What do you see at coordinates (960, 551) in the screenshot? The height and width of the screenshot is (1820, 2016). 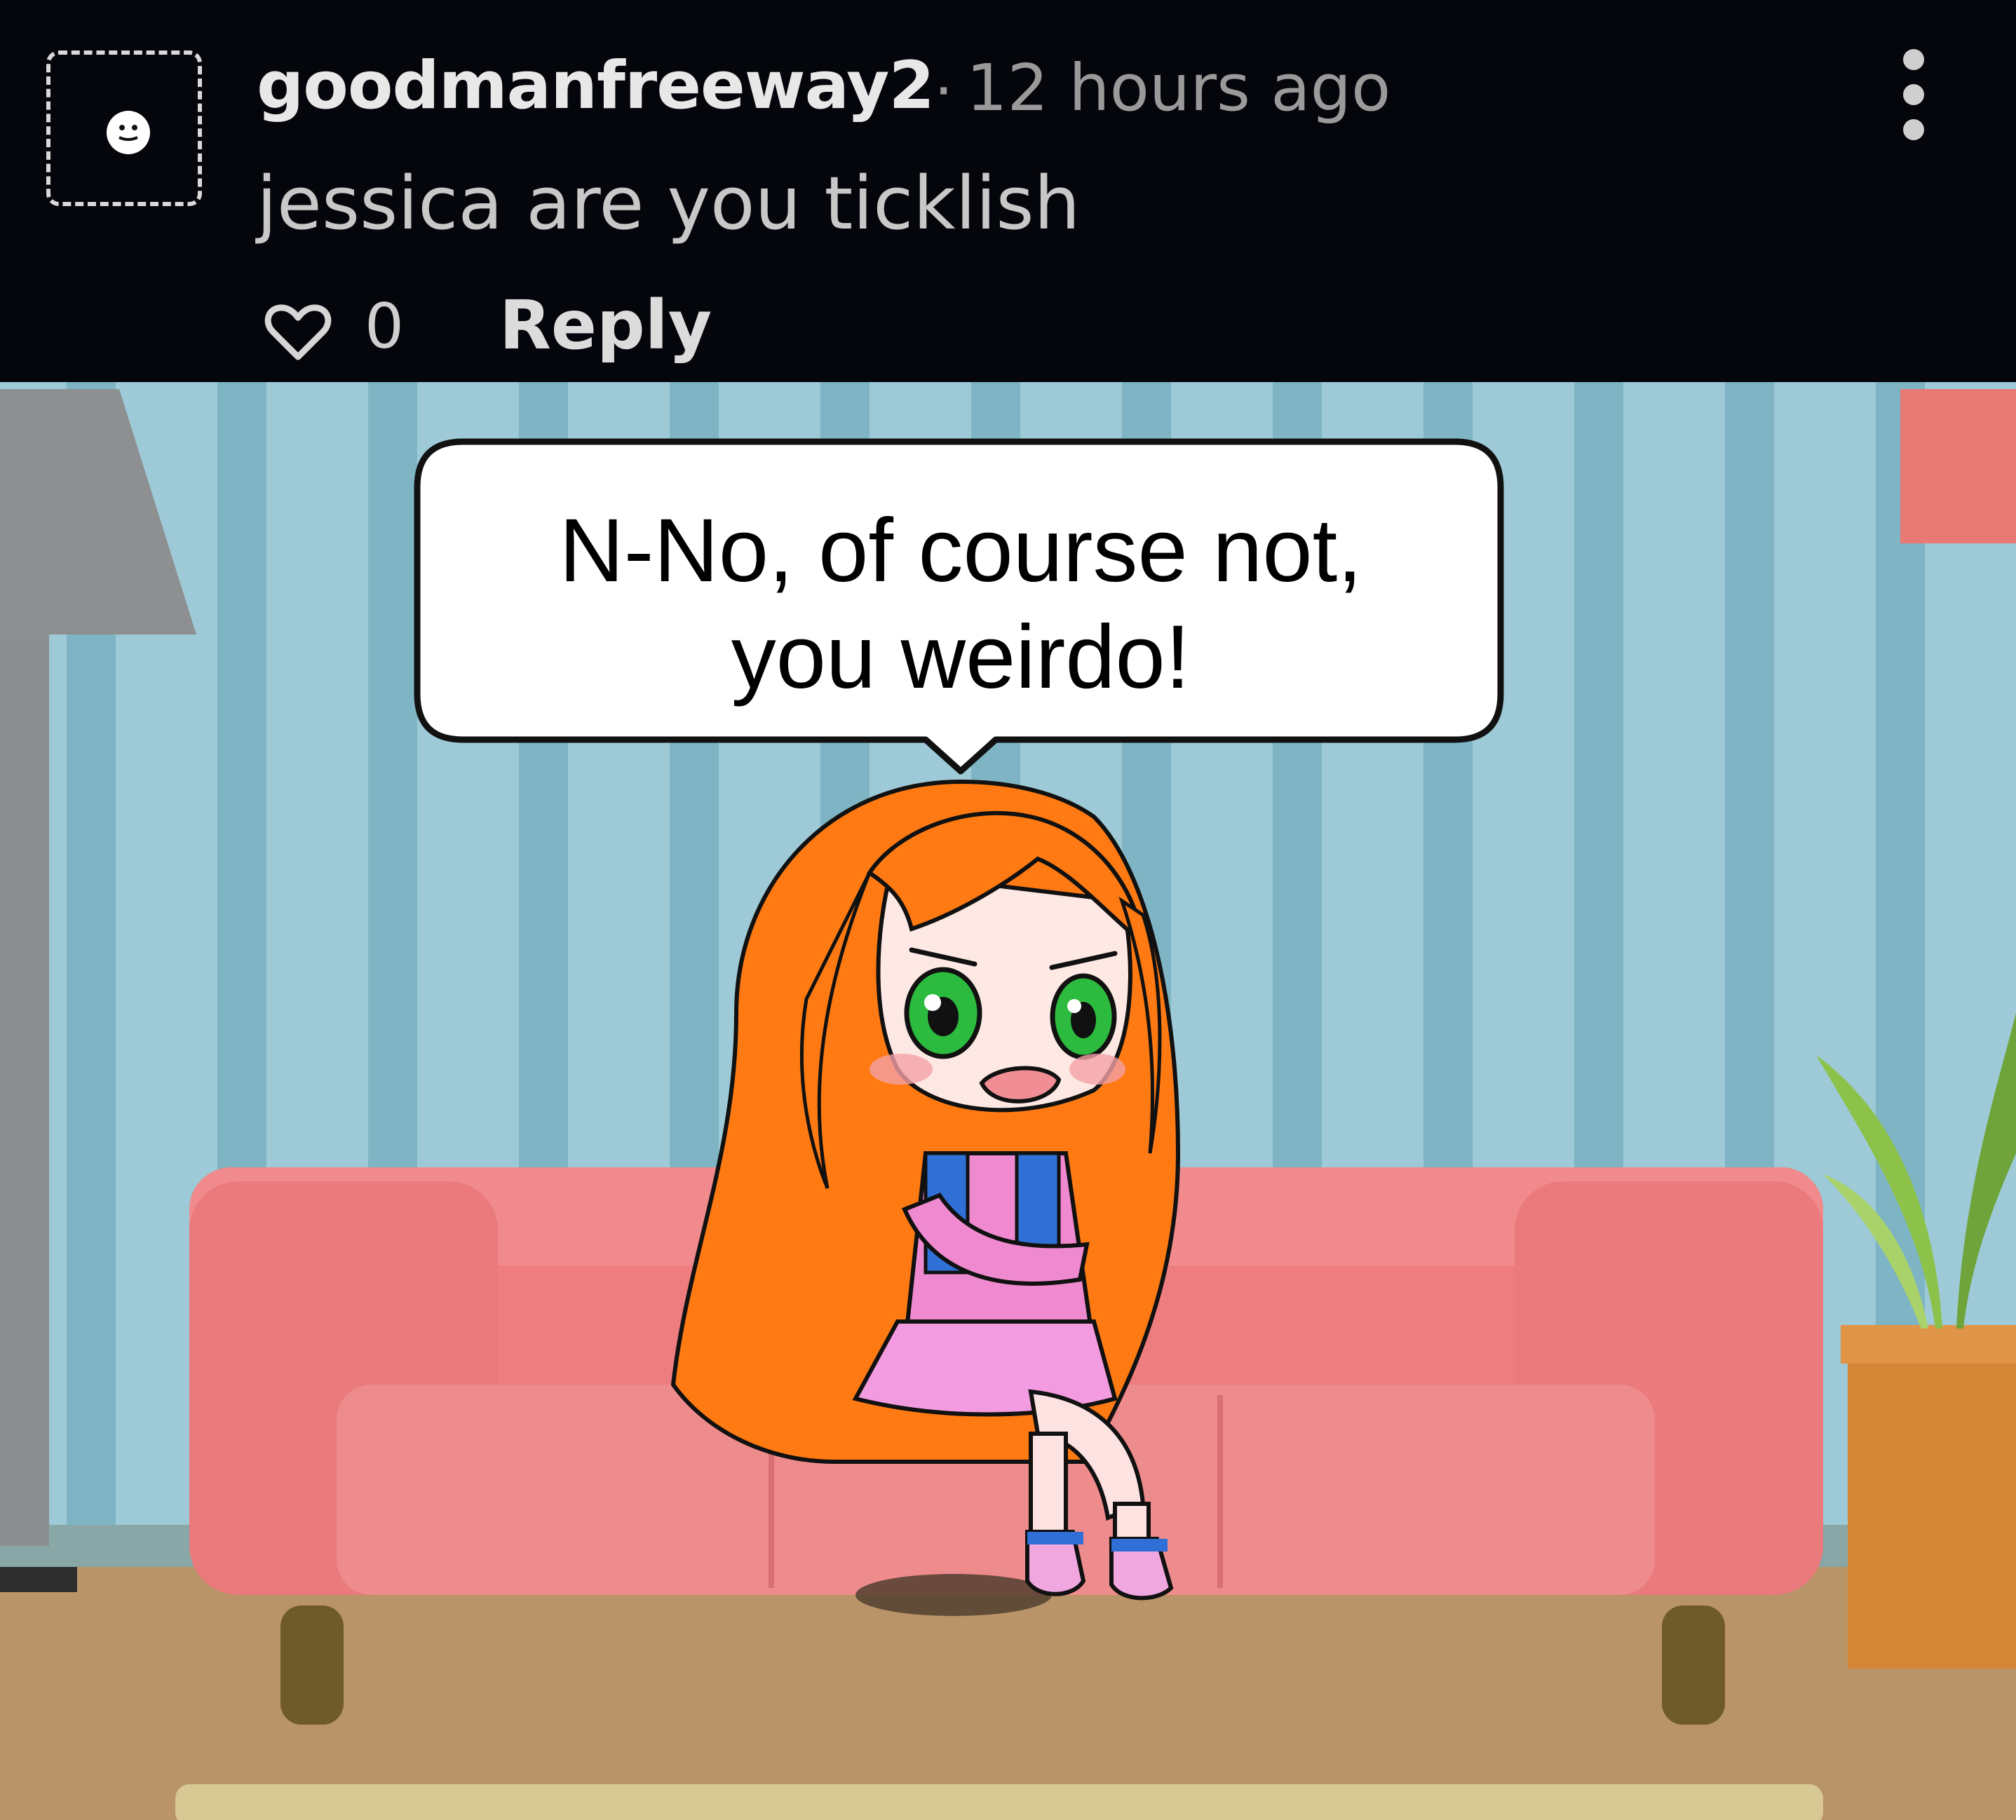 I see `speech-bubble-line-1: N-No, of course not,` at bounding box center [960, 551].